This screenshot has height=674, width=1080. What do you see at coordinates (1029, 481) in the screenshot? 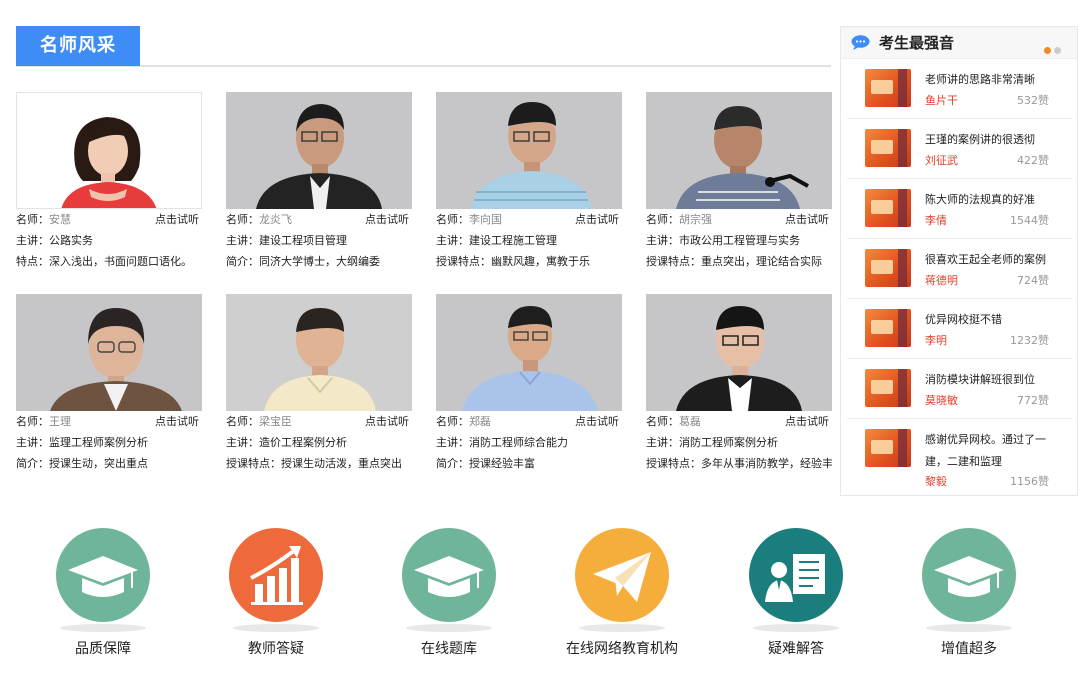
I see `testimonial-likes: 1156赞` at bounding box center [1029, 481].